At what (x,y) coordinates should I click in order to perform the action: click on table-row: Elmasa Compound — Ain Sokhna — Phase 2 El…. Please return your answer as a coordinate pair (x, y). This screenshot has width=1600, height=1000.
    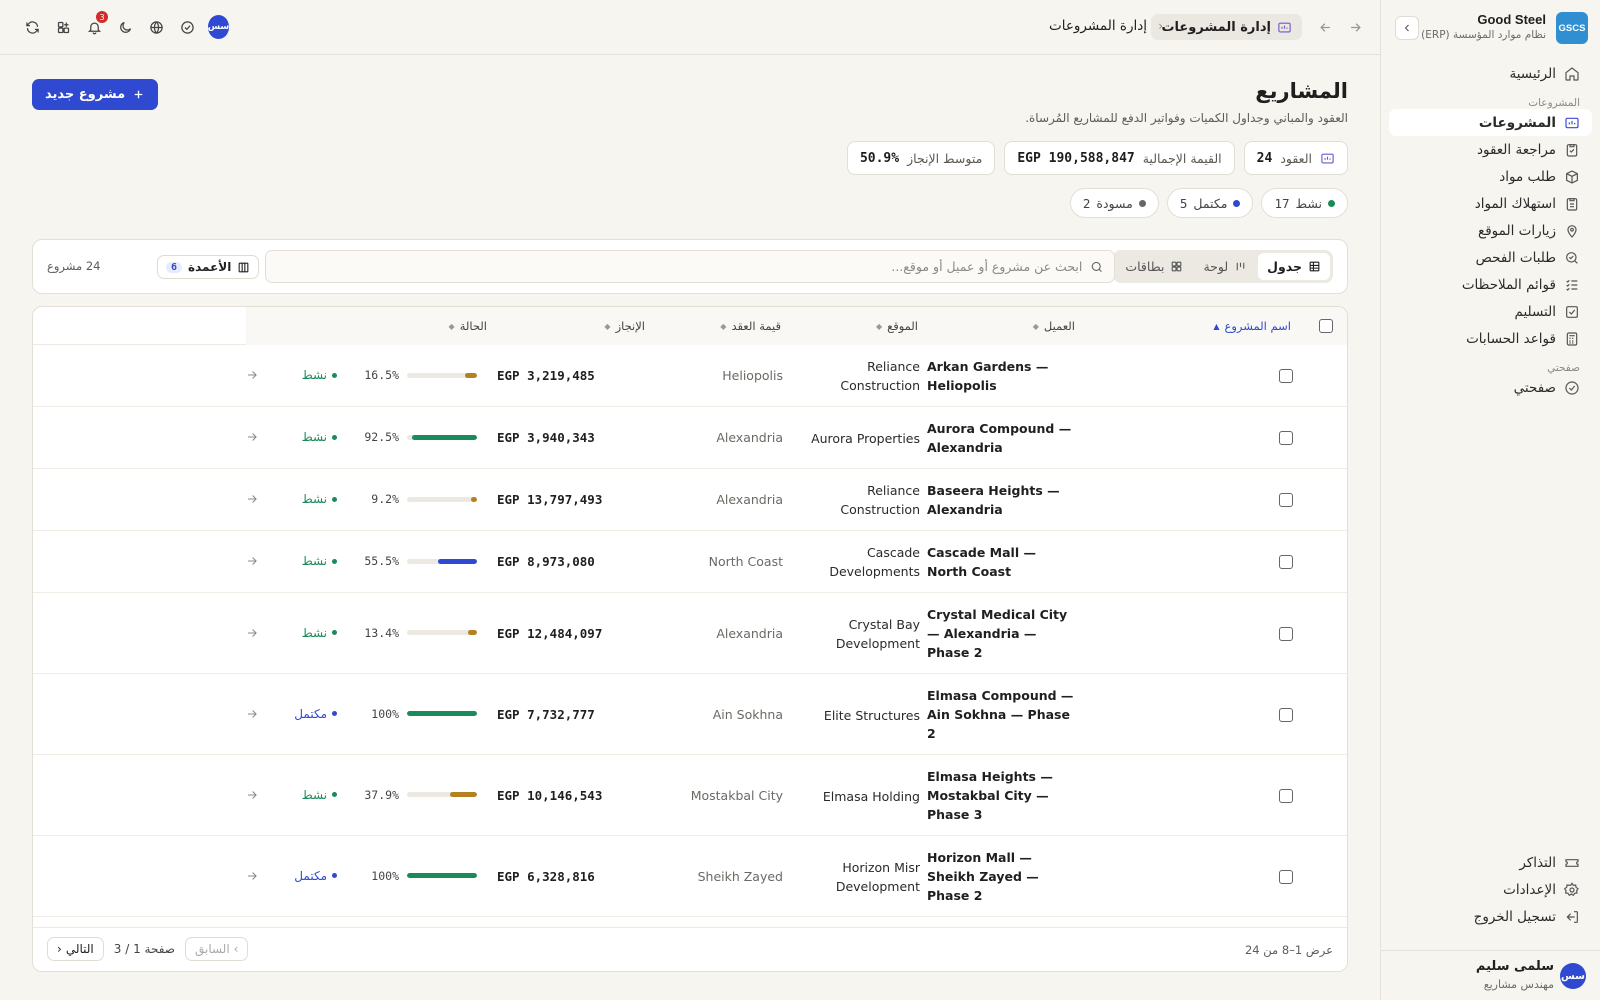
    Looking at the image, I should click on (690, 714).